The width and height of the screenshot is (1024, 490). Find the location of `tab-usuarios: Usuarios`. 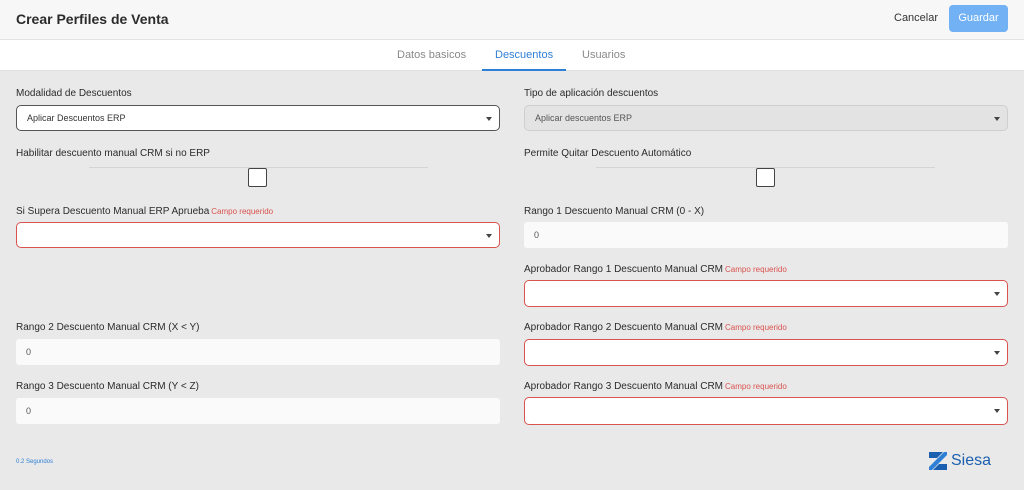

tab-usuarios: Usuarios is located at coordinates (603, 55).